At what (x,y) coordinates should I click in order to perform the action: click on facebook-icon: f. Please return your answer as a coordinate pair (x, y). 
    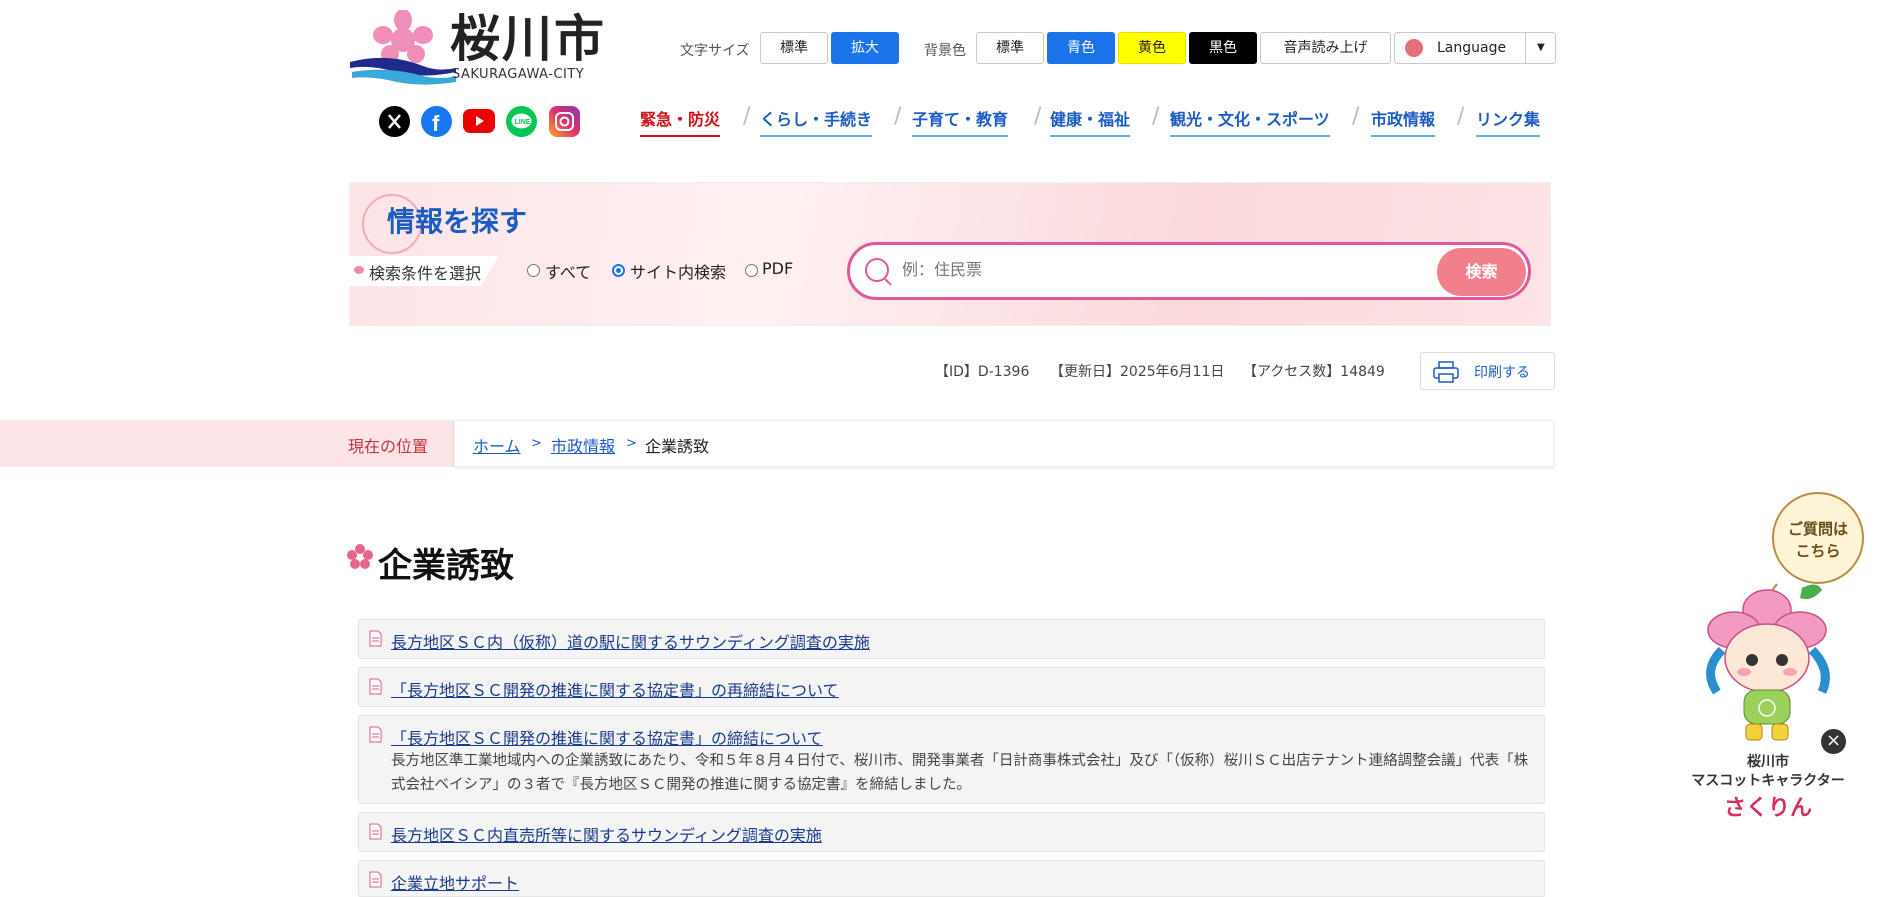
    Looking at the image, I should click on (436, 121).